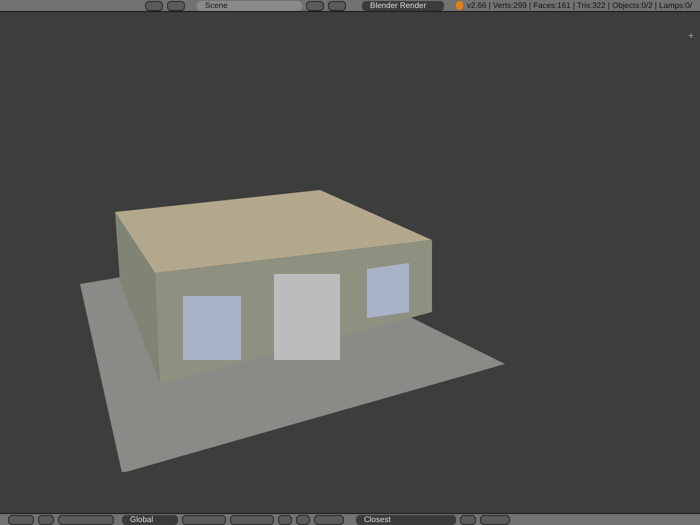 This screenshot has width=700, height=525. I want to click on scene-field: Scene, so click(249, 5).